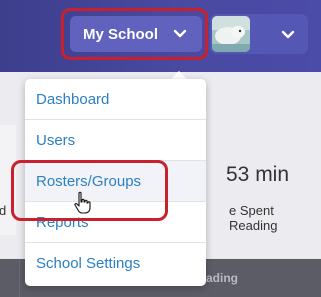 Image resolution: width=321 pixels, height=297 pixels. What do you see at coordinates (73, 99) in the screenshot?
I see `menu-item-label: Dashboard` at bounding box center [73, 99].